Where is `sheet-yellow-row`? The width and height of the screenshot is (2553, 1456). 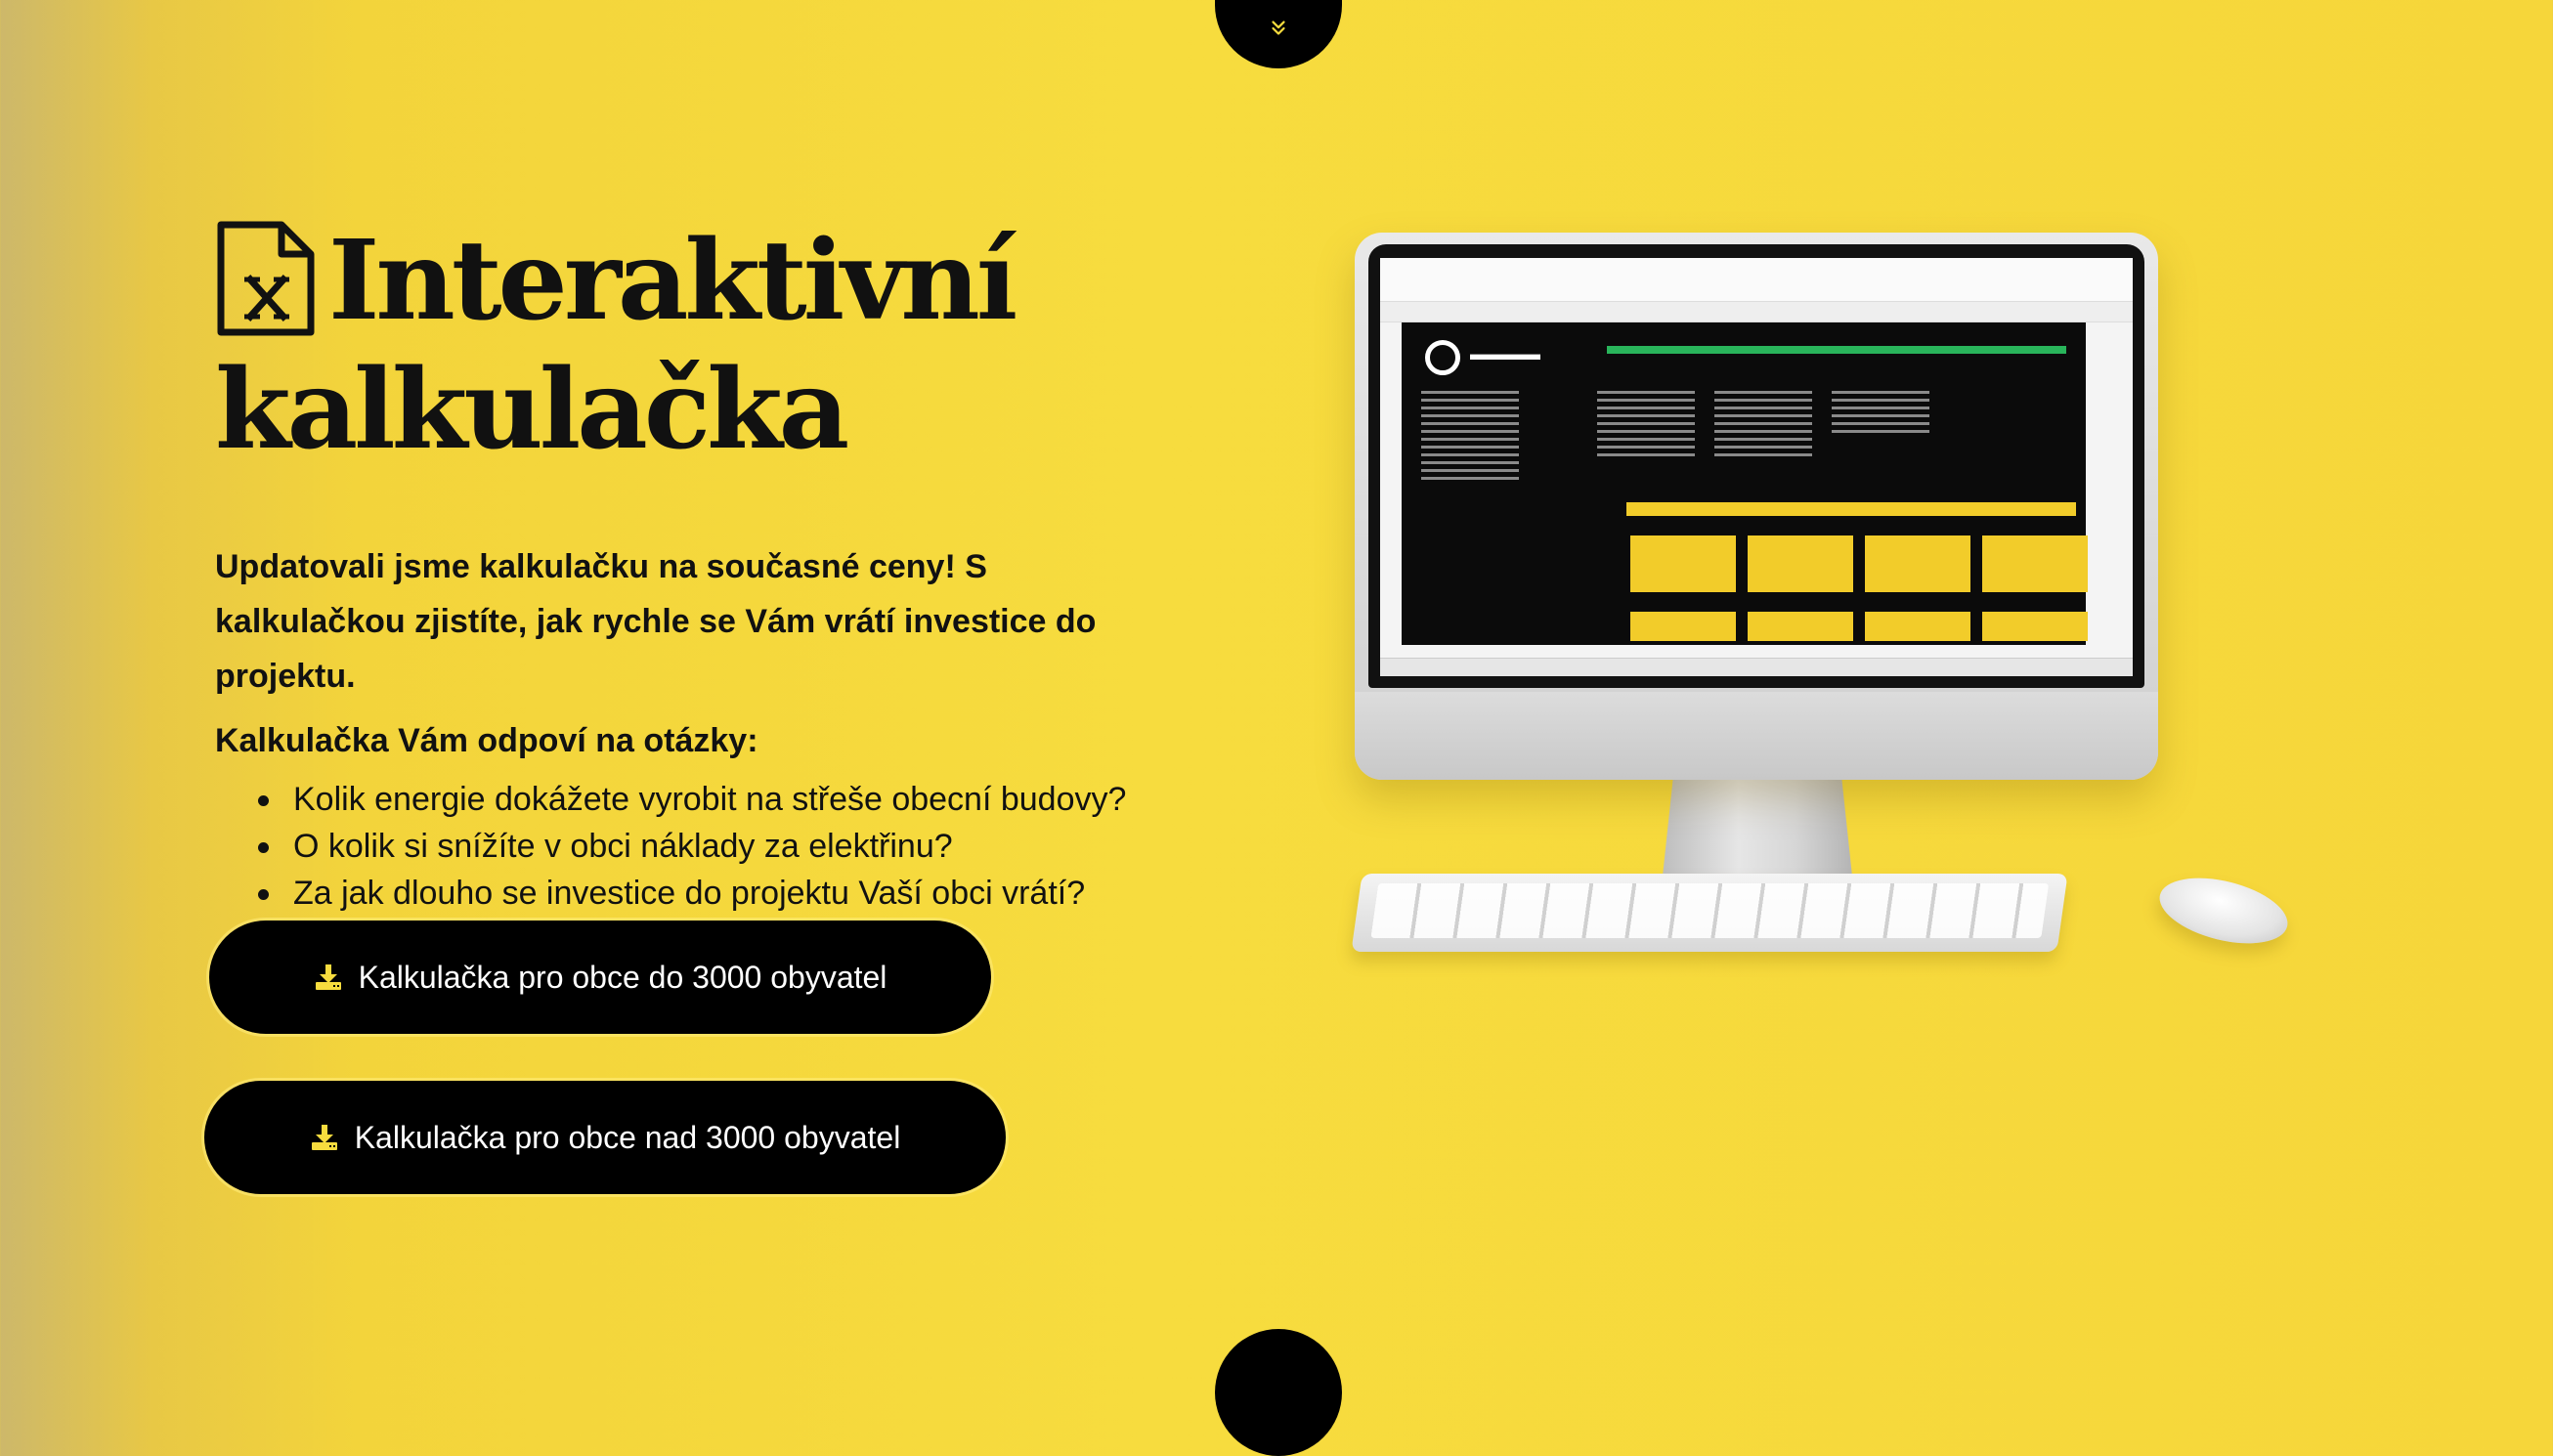
sheet-yellow-row is located at coordinates (1851, 509).